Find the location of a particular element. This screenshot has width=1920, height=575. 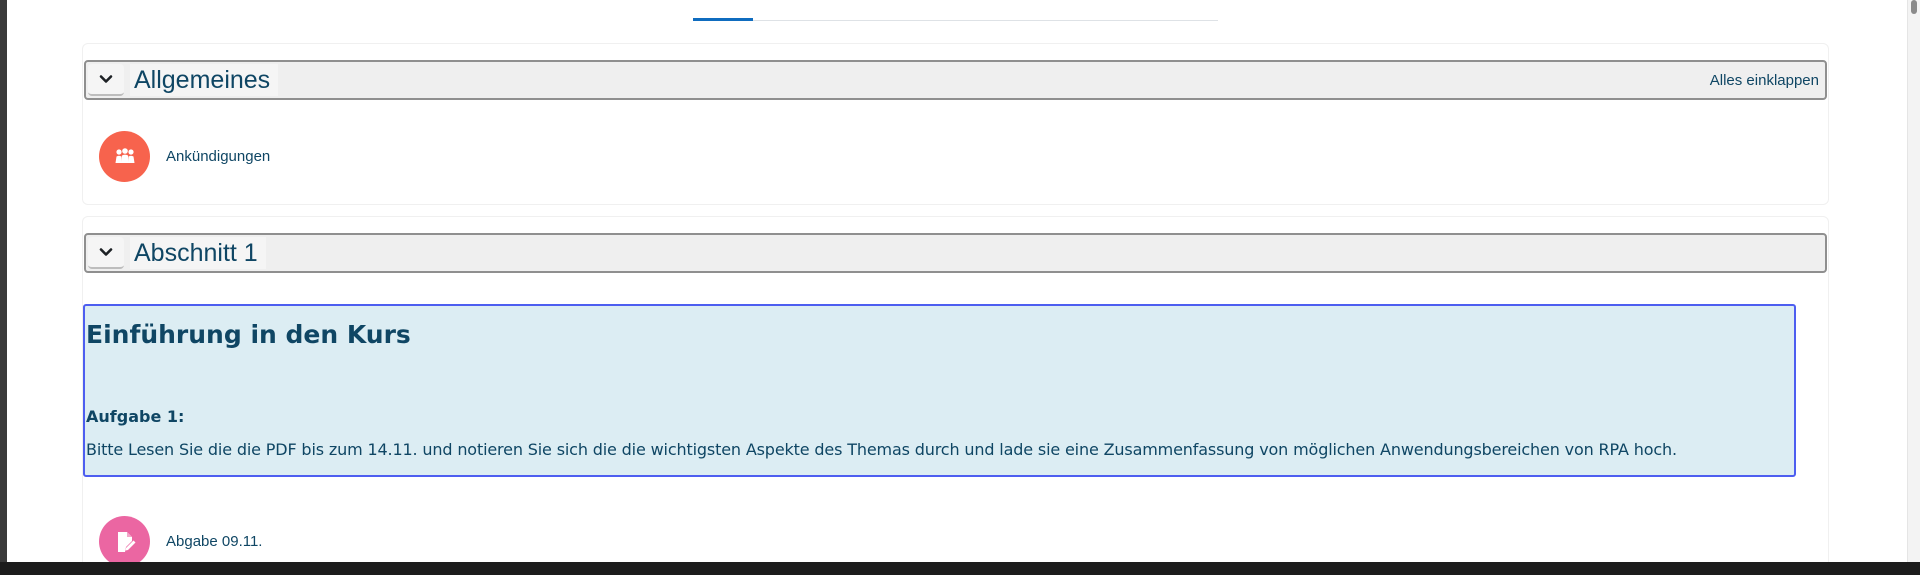

activity-announcements-icon-wrap is located at coordinates (124, 156).